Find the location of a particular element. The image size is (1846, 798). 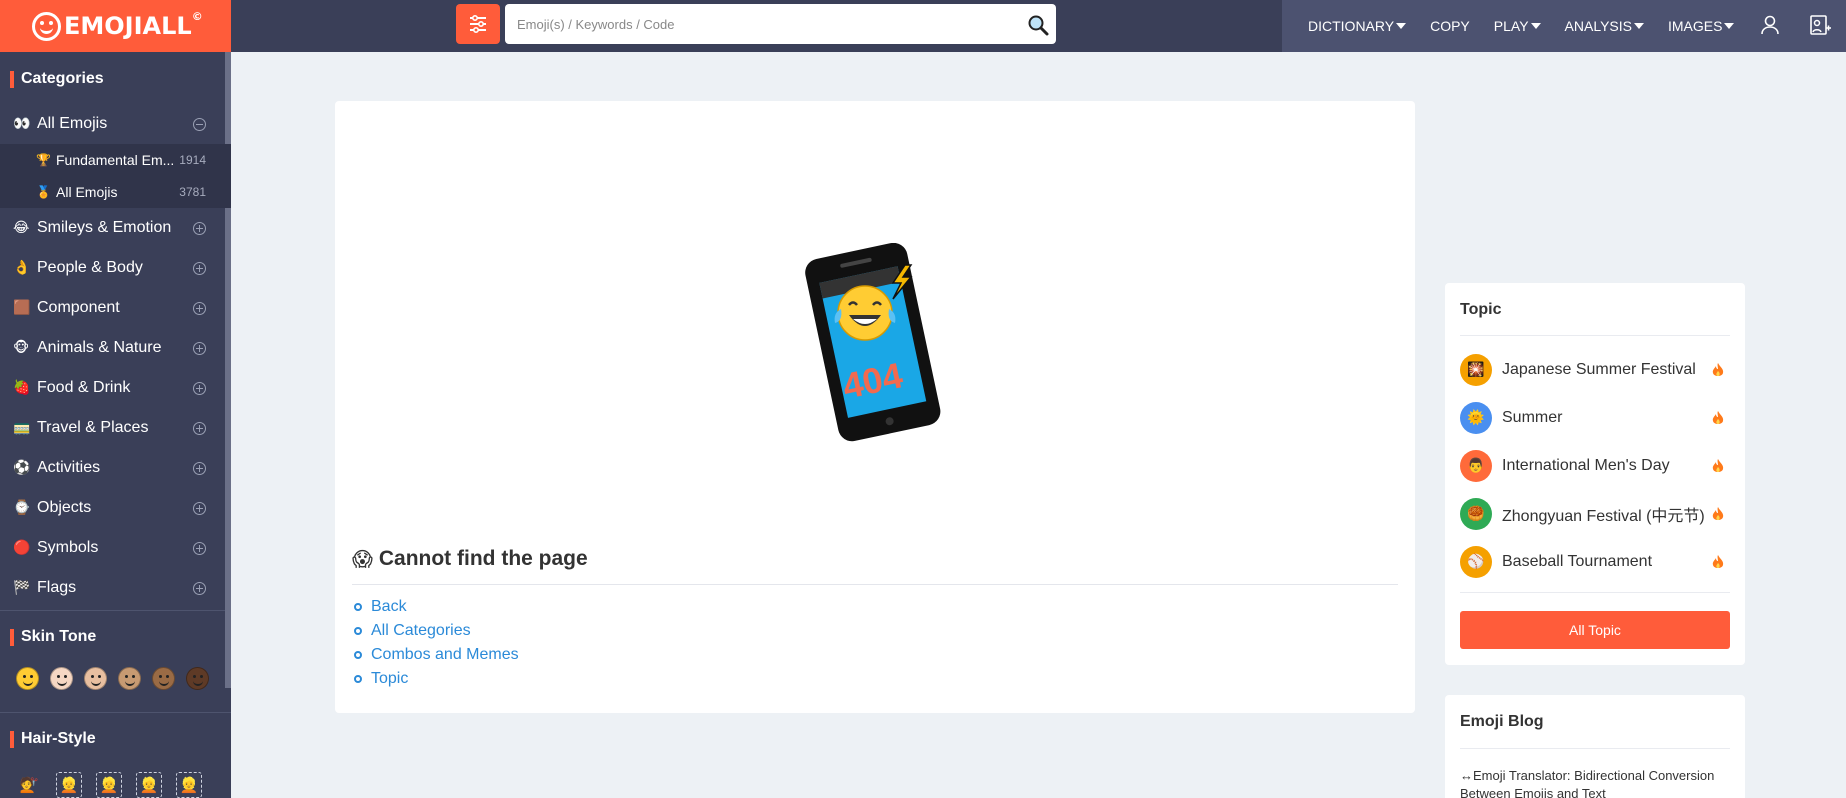

nav-play: PLAY is located at coordinates (1517, 26).